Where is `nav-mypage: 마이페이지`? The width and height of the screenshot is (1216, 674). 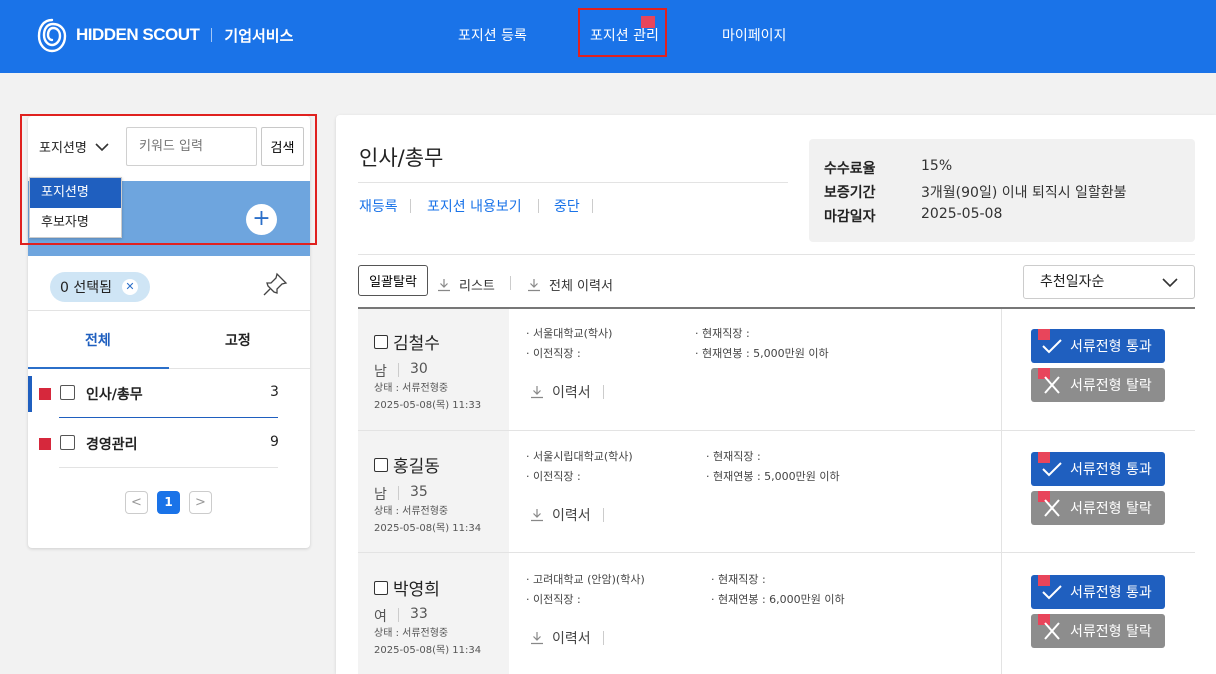 nav-mypage: 마이페이지 is located at coordinates (754, 35).